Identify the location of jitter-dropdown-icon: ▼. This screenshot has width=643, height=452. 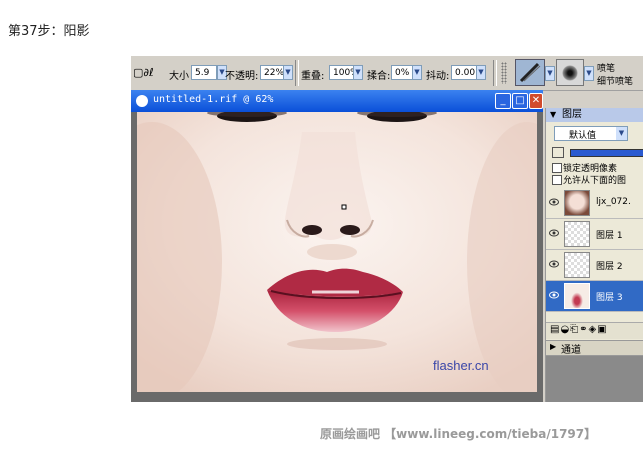
(481, 72).